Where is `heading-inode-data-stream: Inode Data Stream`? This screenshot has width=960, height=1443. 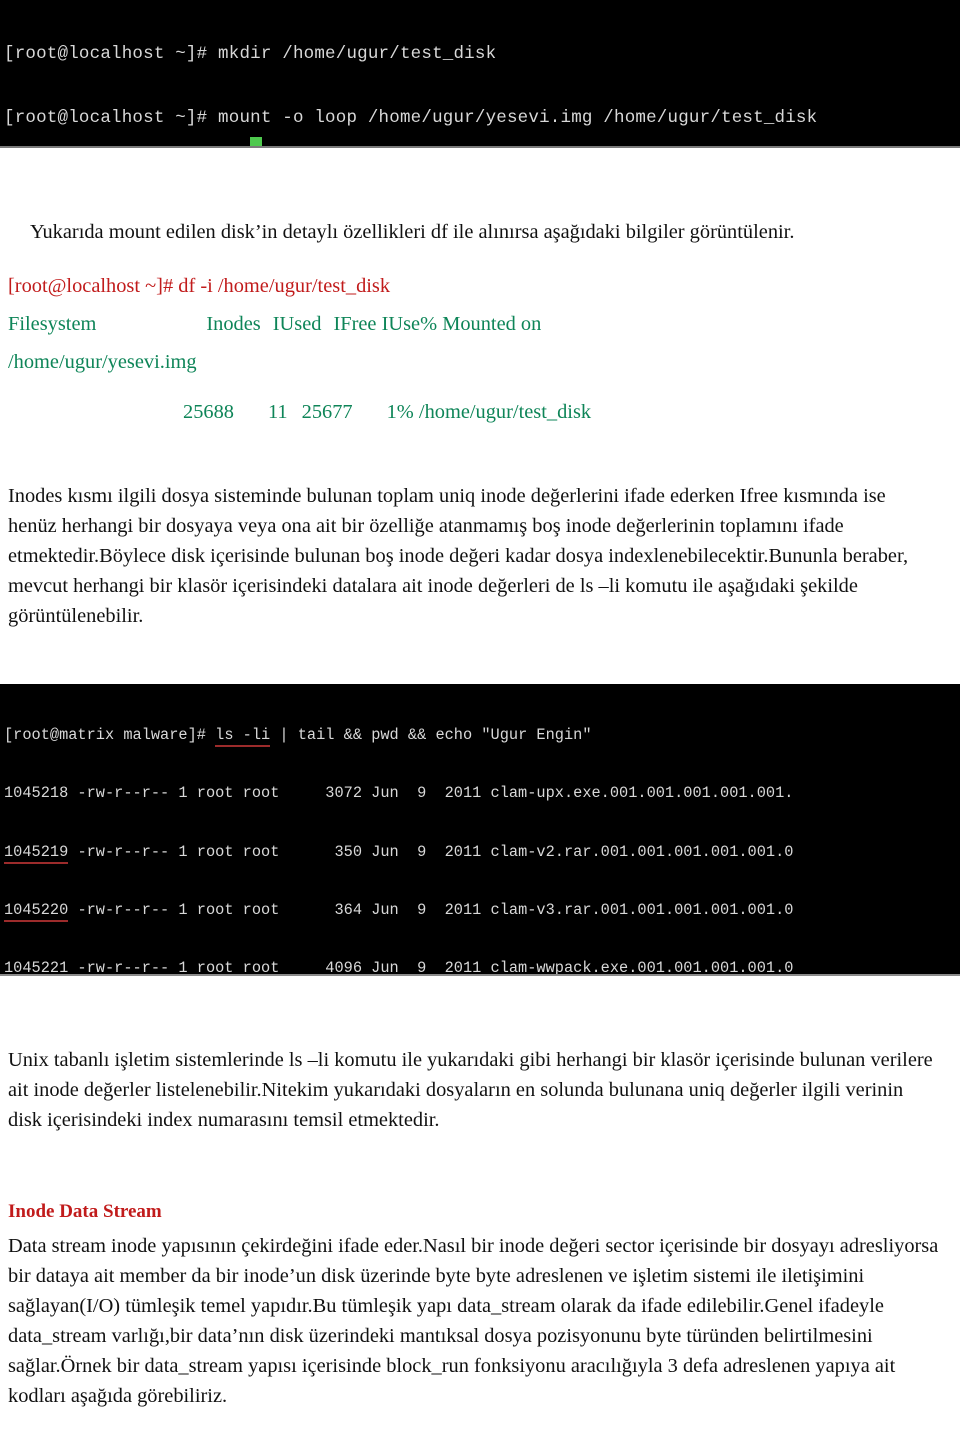
heading-inode-data-stream: Inode Data Stream is located at coordinates (85, 1211).